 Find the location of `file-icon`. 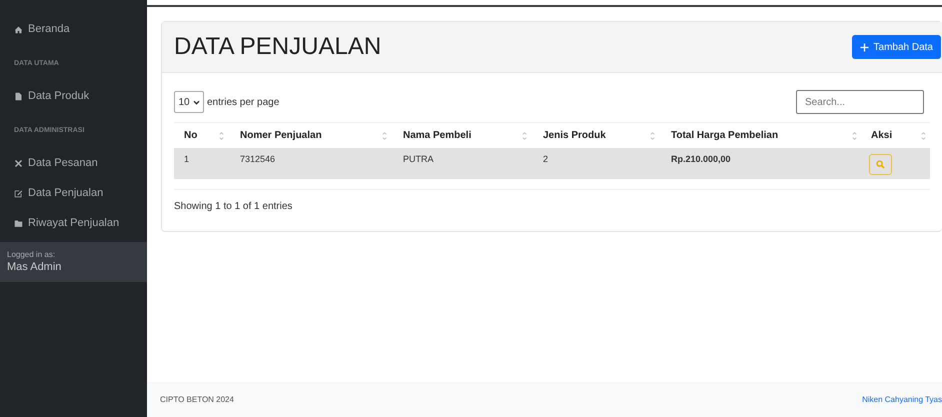

file-icon is located at coordinates (18, 96).